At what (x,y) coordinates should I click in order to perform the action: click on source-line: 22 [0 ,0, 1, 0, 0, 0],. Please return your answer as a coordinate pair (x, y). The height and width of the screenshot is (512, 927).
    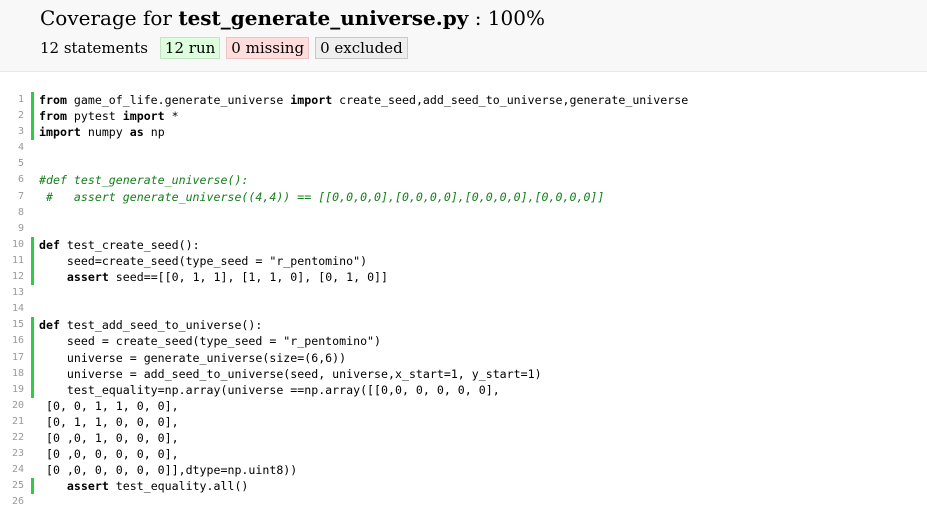
    Looking at the image, I should click on (463, 438).